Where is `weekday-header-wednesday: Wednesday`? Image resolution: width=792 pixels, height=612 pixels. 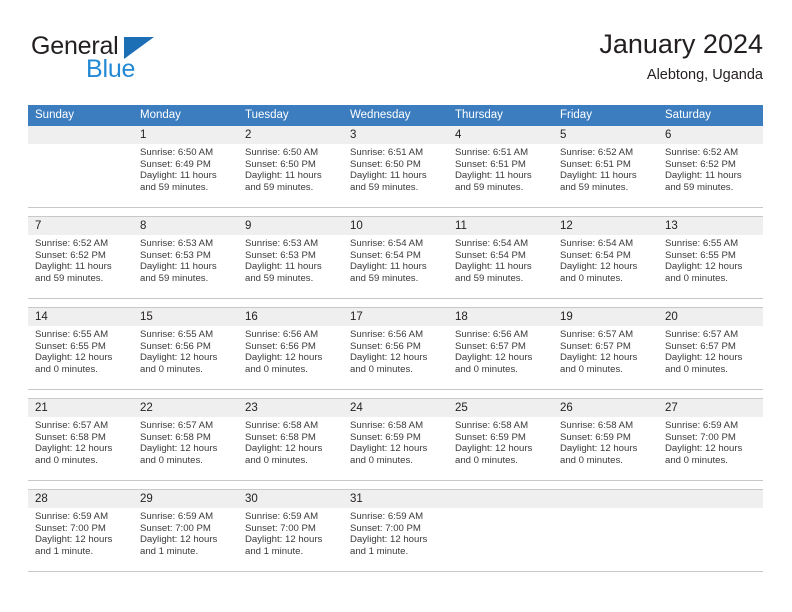 weekday-header-wednesday: Wednesday is located at coordinates (380, 115).